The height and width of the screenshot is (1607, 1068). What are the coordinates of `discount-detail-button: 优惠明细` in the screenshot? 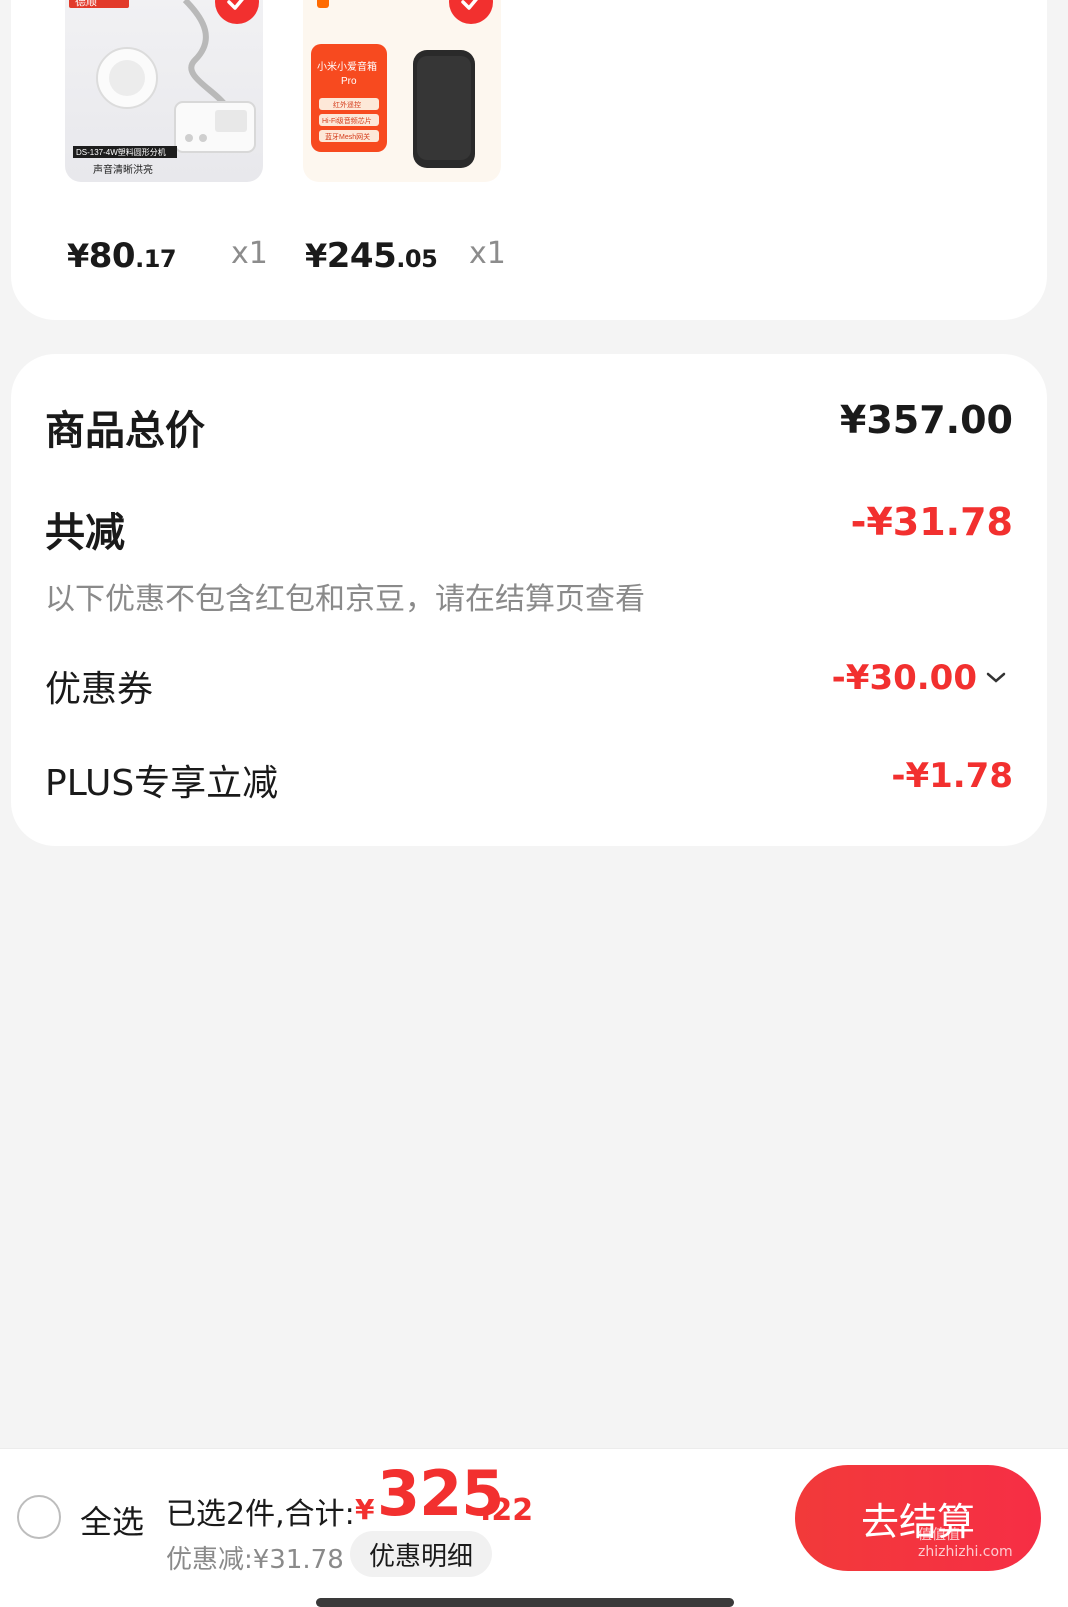 It's located at (421, 1554).